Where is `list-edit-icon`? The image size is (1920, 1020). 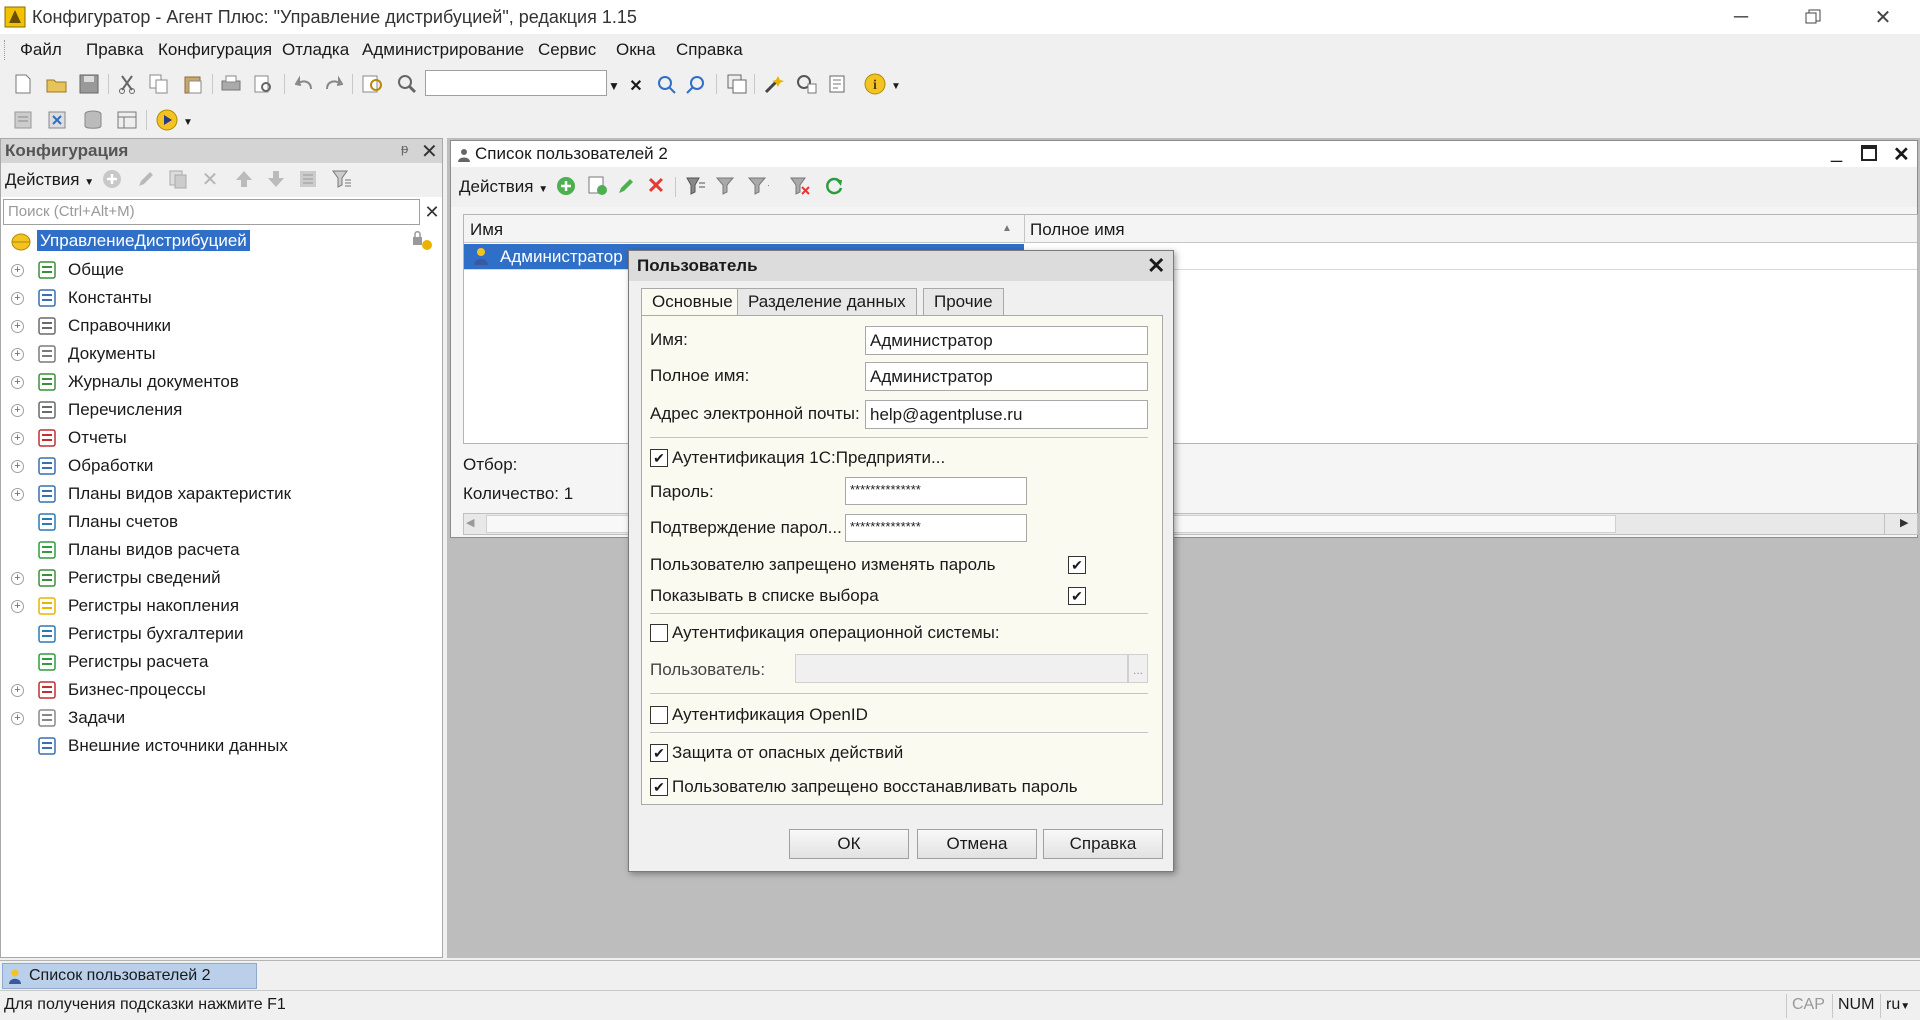
list-edit-icon is located at coordinates (626, 186).